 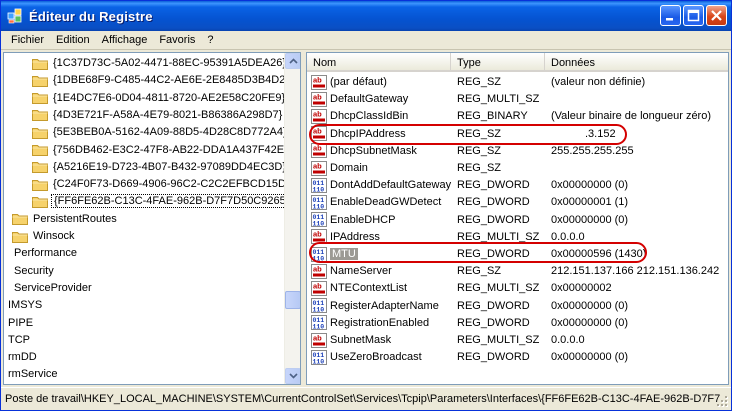 What do you see at coordinates (125, 40) in the screenshot?
I see `menu-affichage: Affichage` at bounding box center [125, 40].